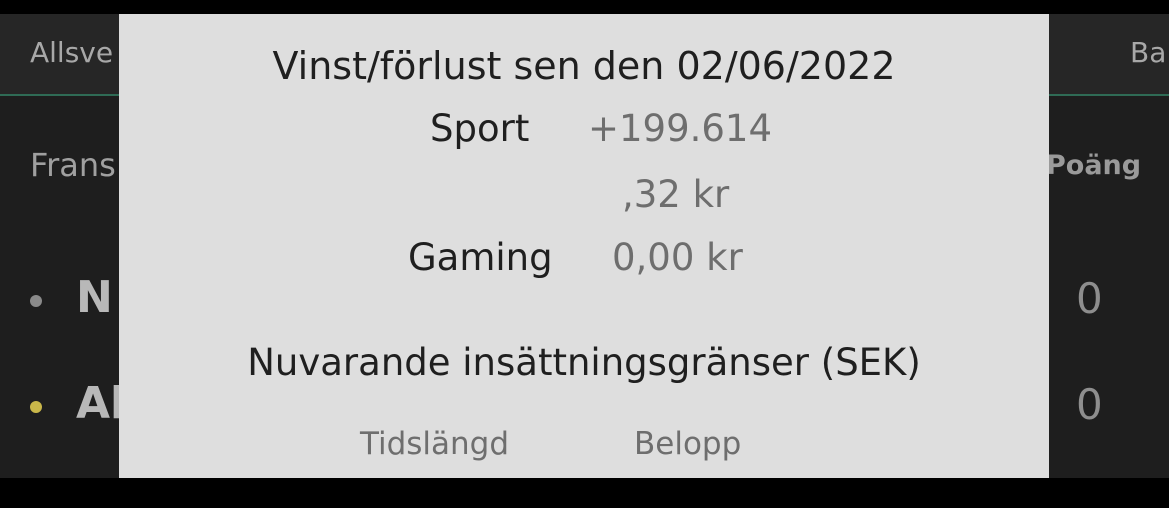 The height and width of the screenshot is (508, 1169). What do you see at coordinates (680, 128) in the screenshot?
I see `sport-value: +199.614` at bounding box center [680, 128].